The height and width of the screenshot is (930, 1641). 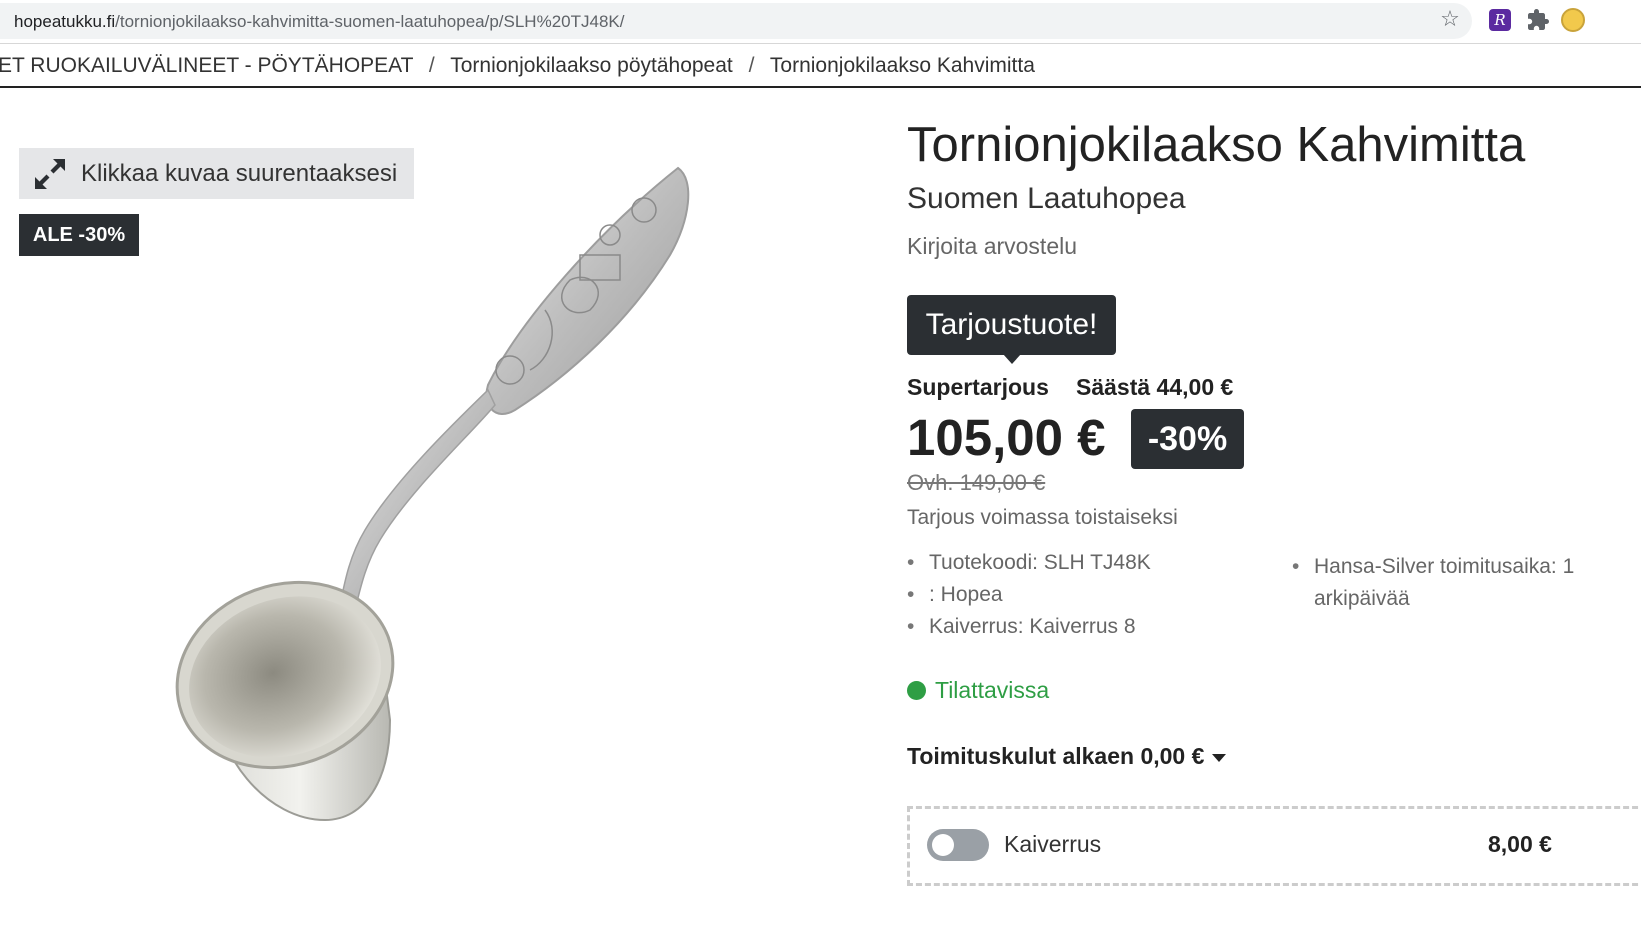 What do you see at coordinates (978, 387) in the screenshot?
I see `super-offer-label: Supertarjous` at bounding box center [978, 387].